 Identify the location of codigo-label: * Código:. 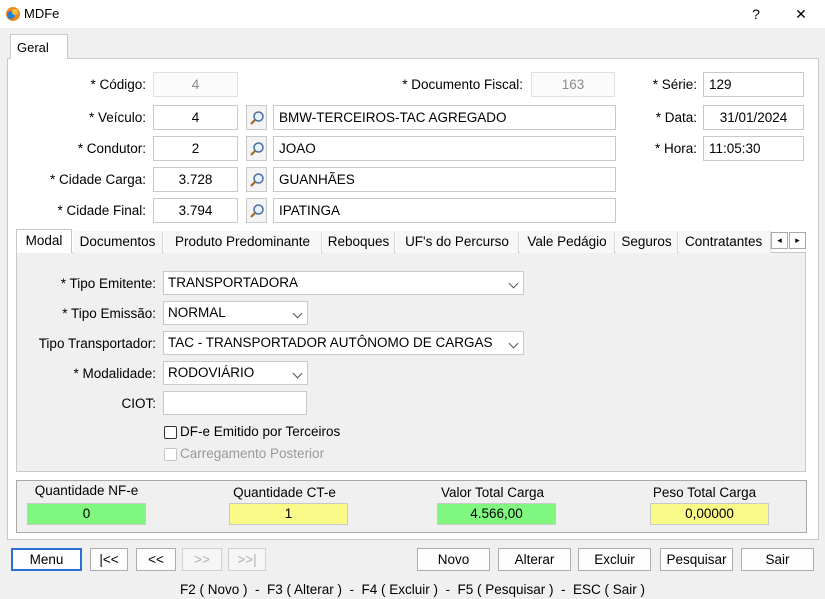
(118, 84).